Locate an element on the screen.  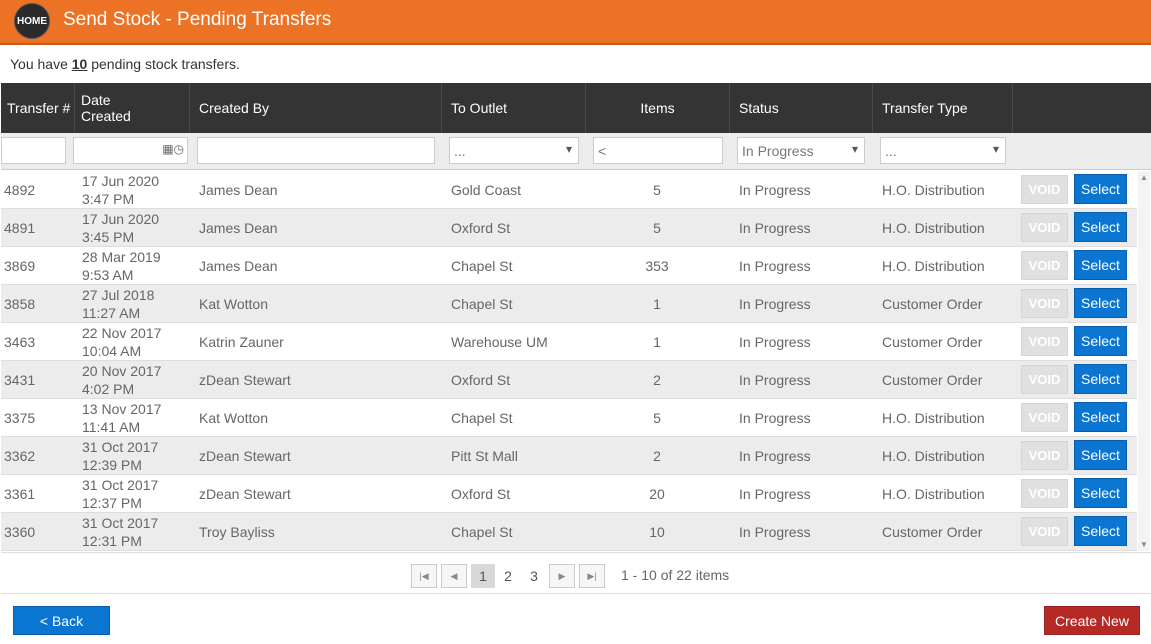
col-created-by: Created By is located at coordinates (316, 108).